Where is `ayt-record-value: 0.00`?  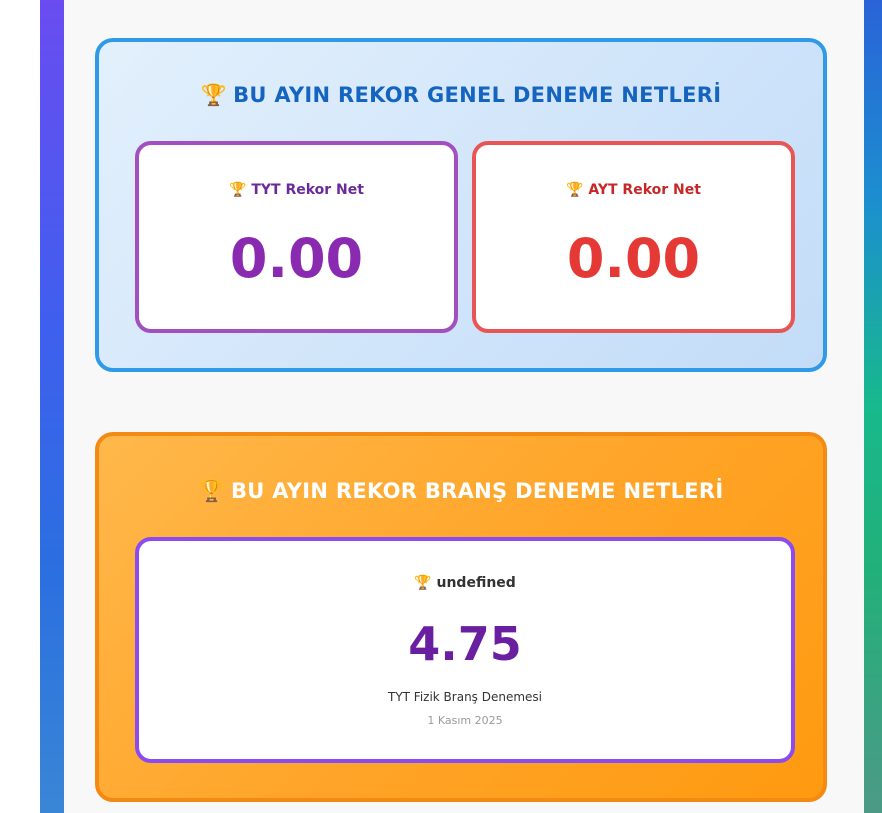 ayt-record-value: 0.00 is located at coordinates (633, 258).